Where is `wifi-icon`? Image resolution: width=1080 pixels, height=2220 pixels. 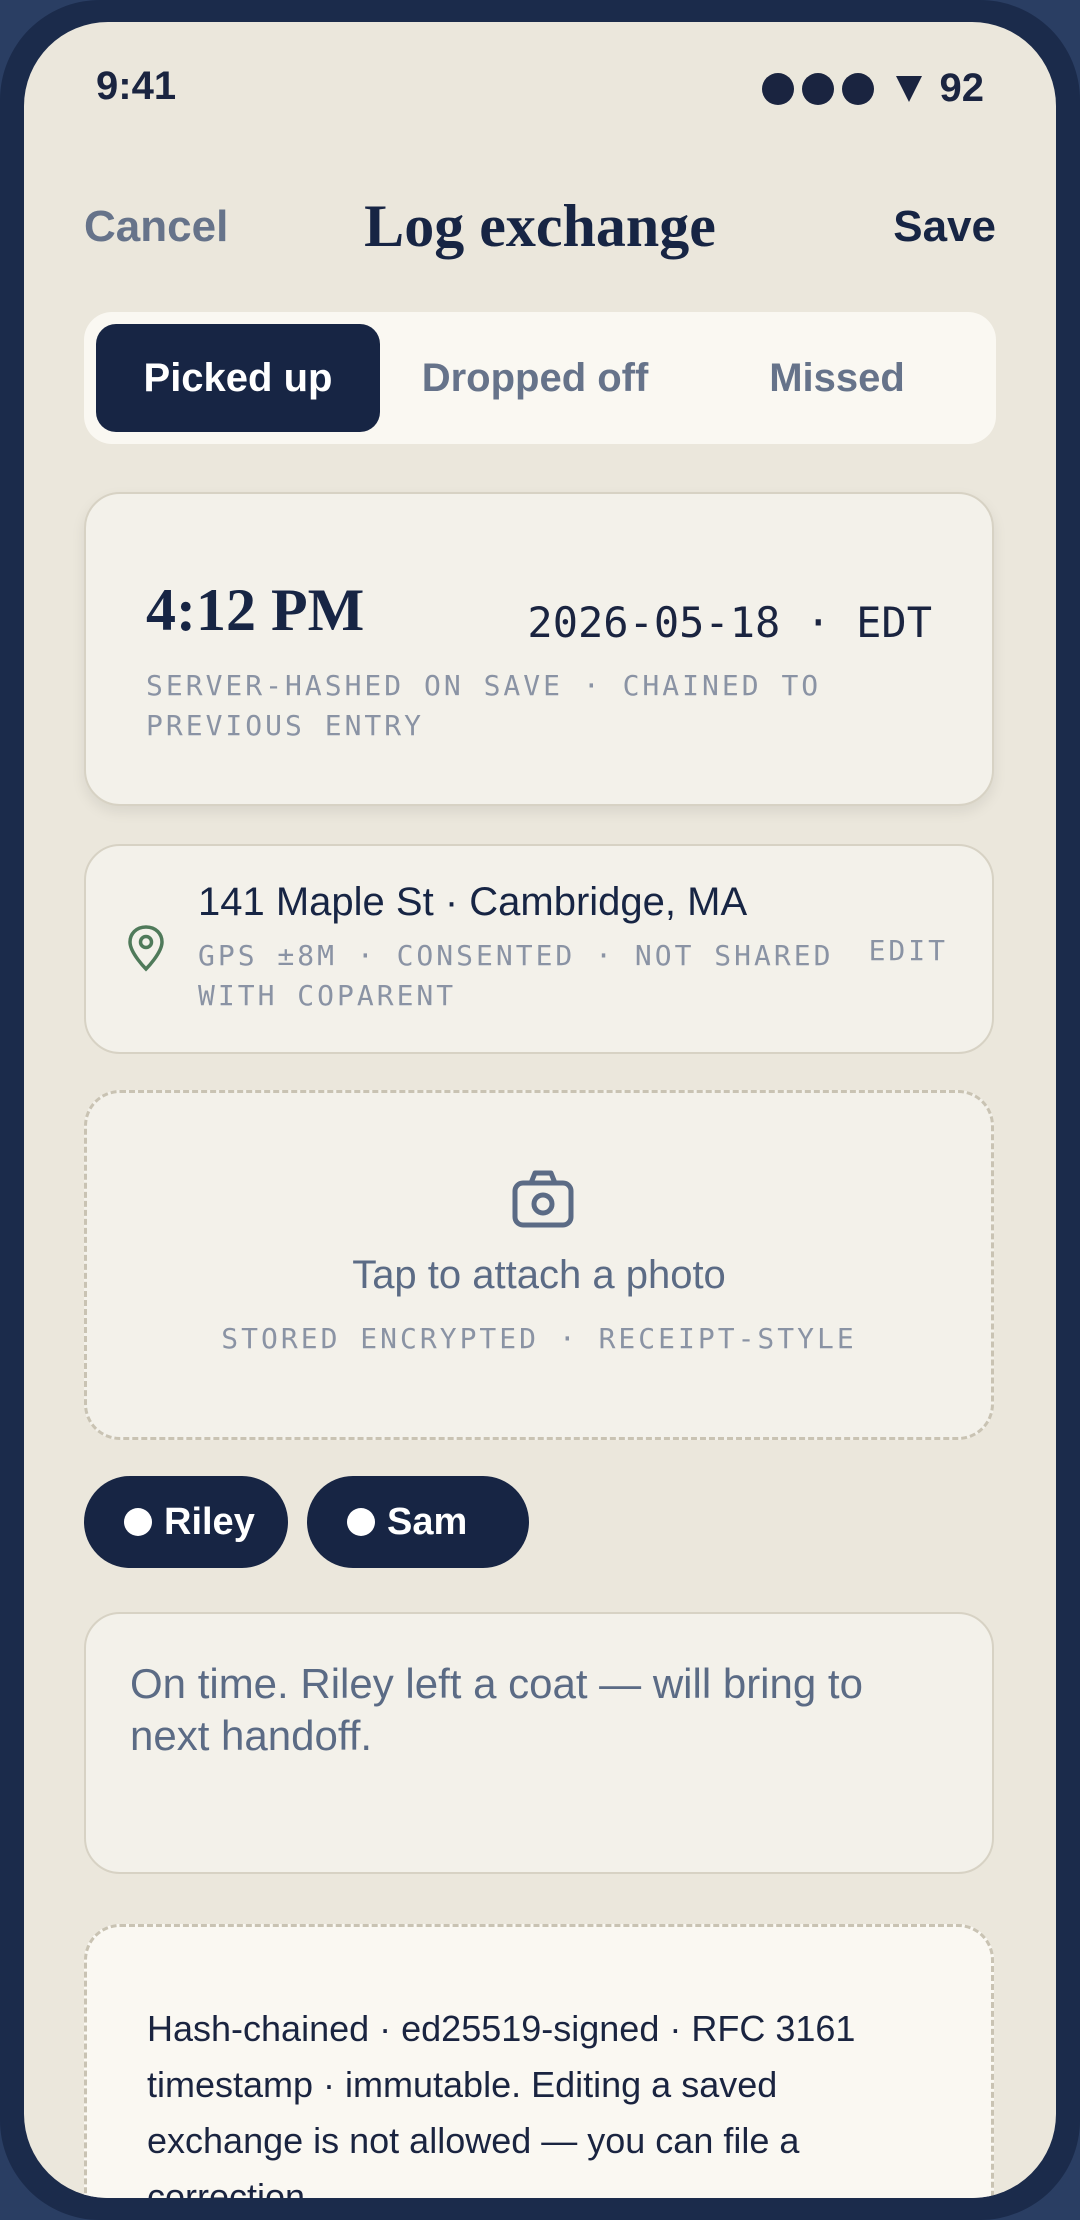 wifi-icon is located at coordinates (908, 88).